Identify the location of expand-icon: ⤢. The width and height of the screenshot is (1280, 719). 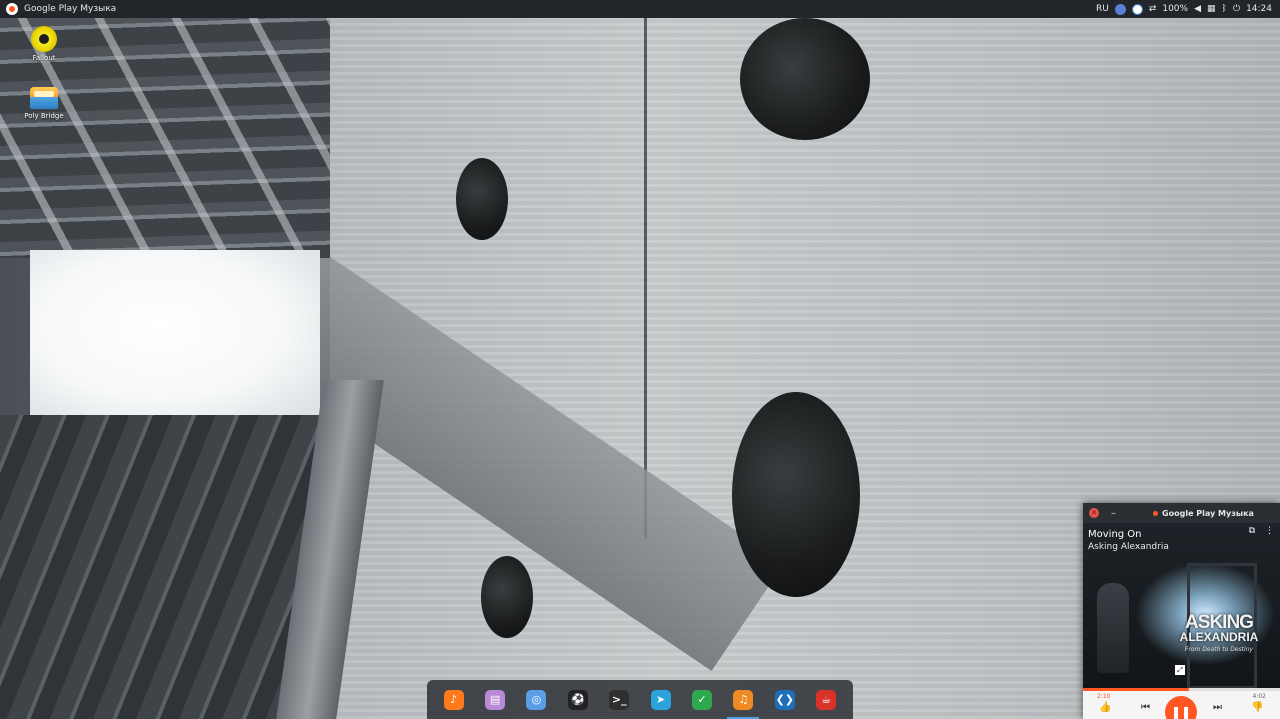
(1180, 670).